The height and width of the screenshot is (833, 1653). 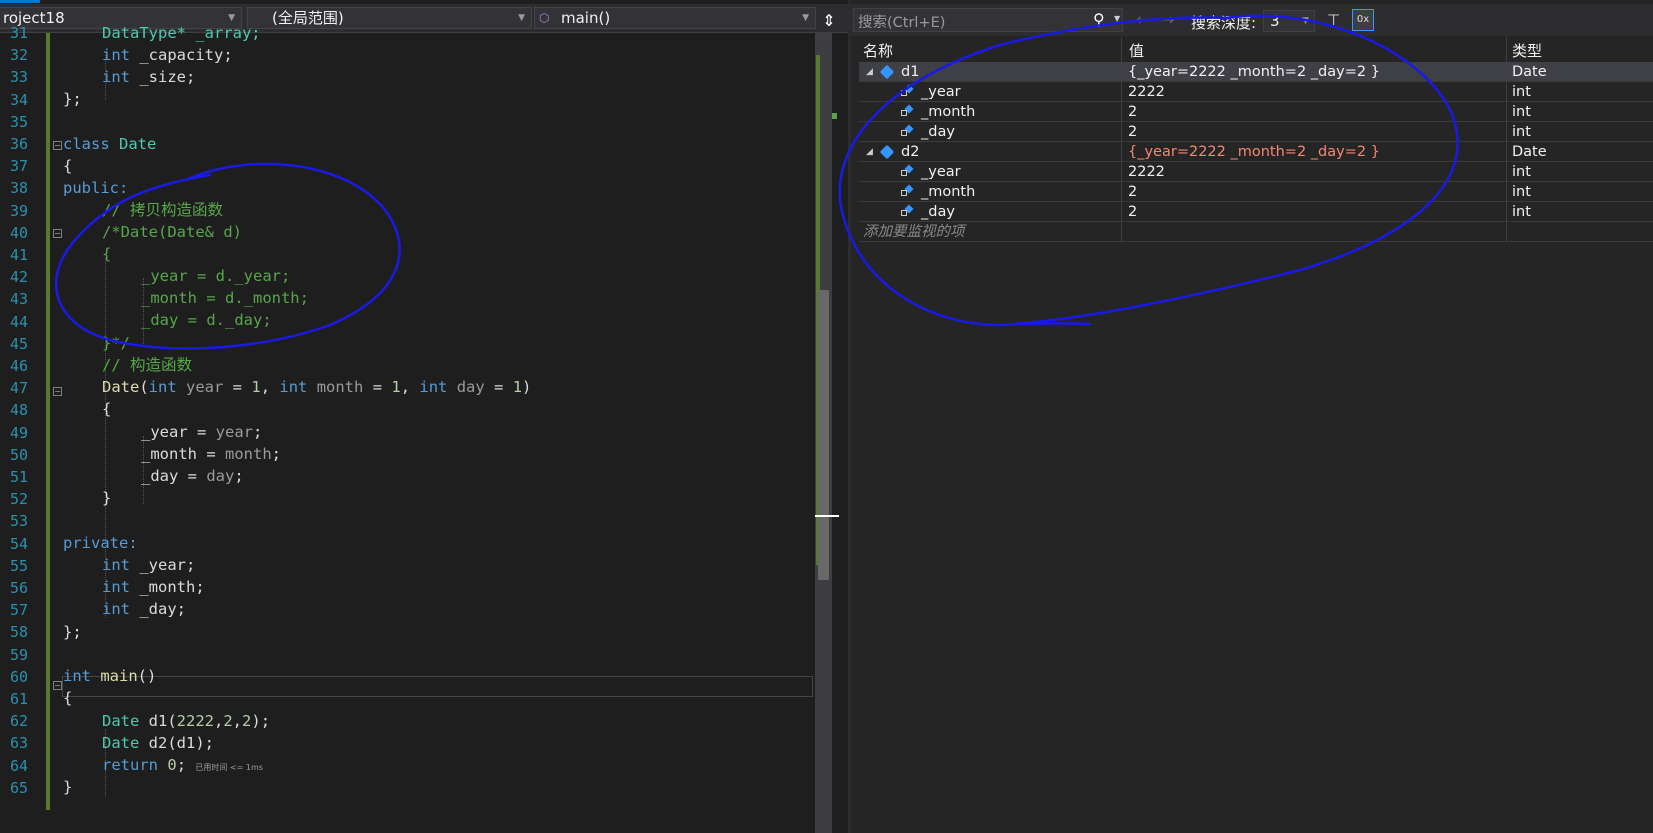 What do you see at coordinates (902, 23) in the screenshot?
I see `search-placeholder: 搜索(Ctrl+E)` at bounding box center [902, 23].